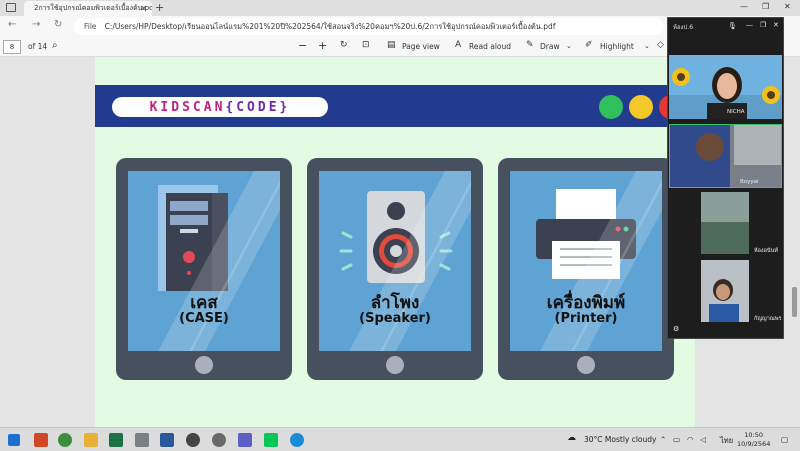 The image size is (800, 451). What do you see at coordinates (93, 8) in the screenshot?
I see `tab-title: 2การใช้อุปกรณ์คอมพิวเตอร์เบื้องต้น.pdf` at bounding box center [93, 8].